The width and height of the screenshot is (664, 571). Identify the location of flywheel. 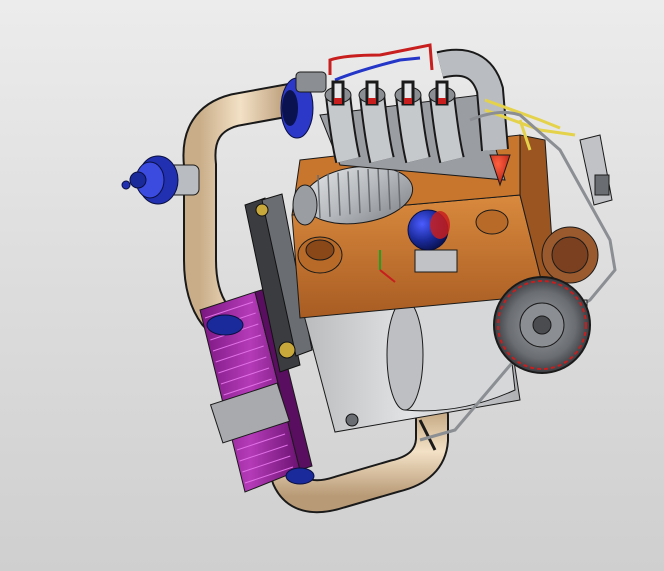
(542, 325).